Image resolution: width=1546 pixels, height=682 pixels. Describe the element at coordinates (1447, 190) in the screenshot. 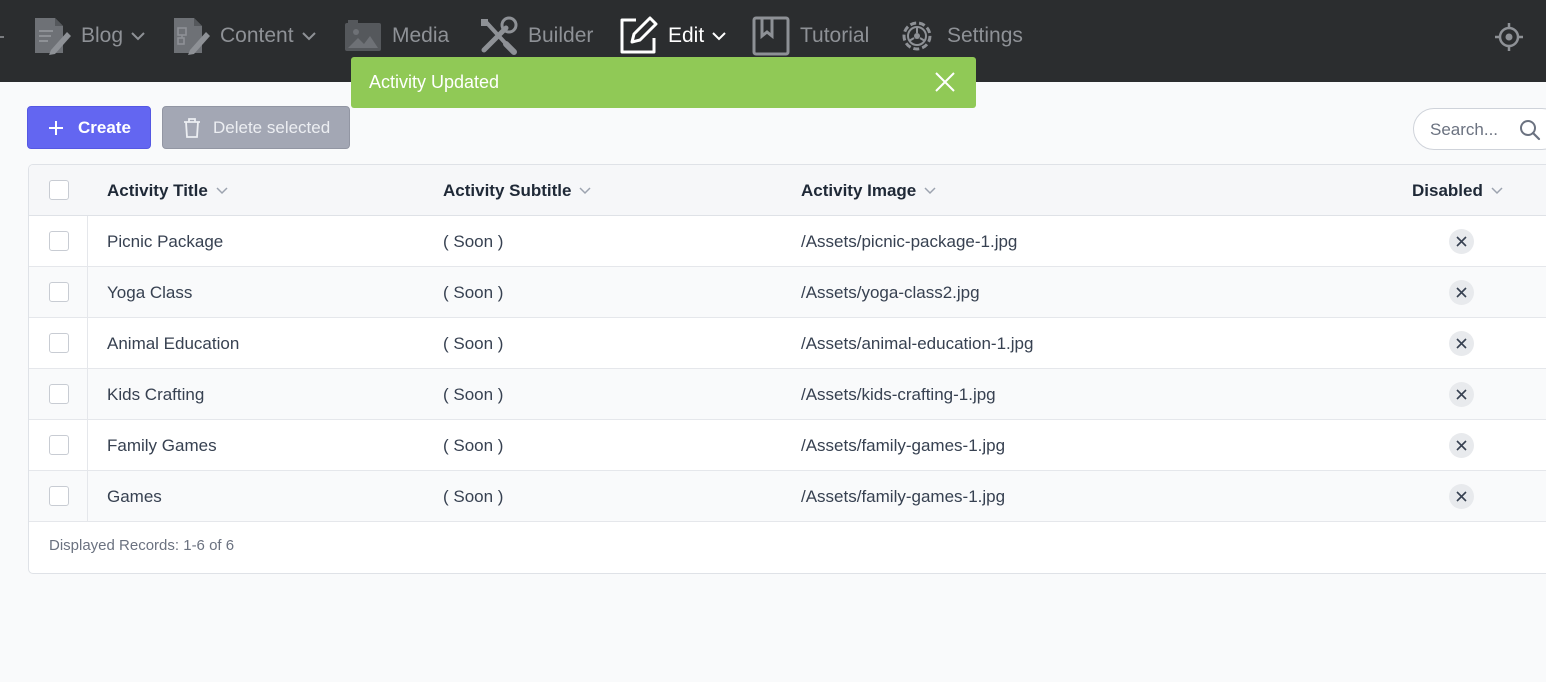

I see `column-disabled-label: Disabled` at that location.